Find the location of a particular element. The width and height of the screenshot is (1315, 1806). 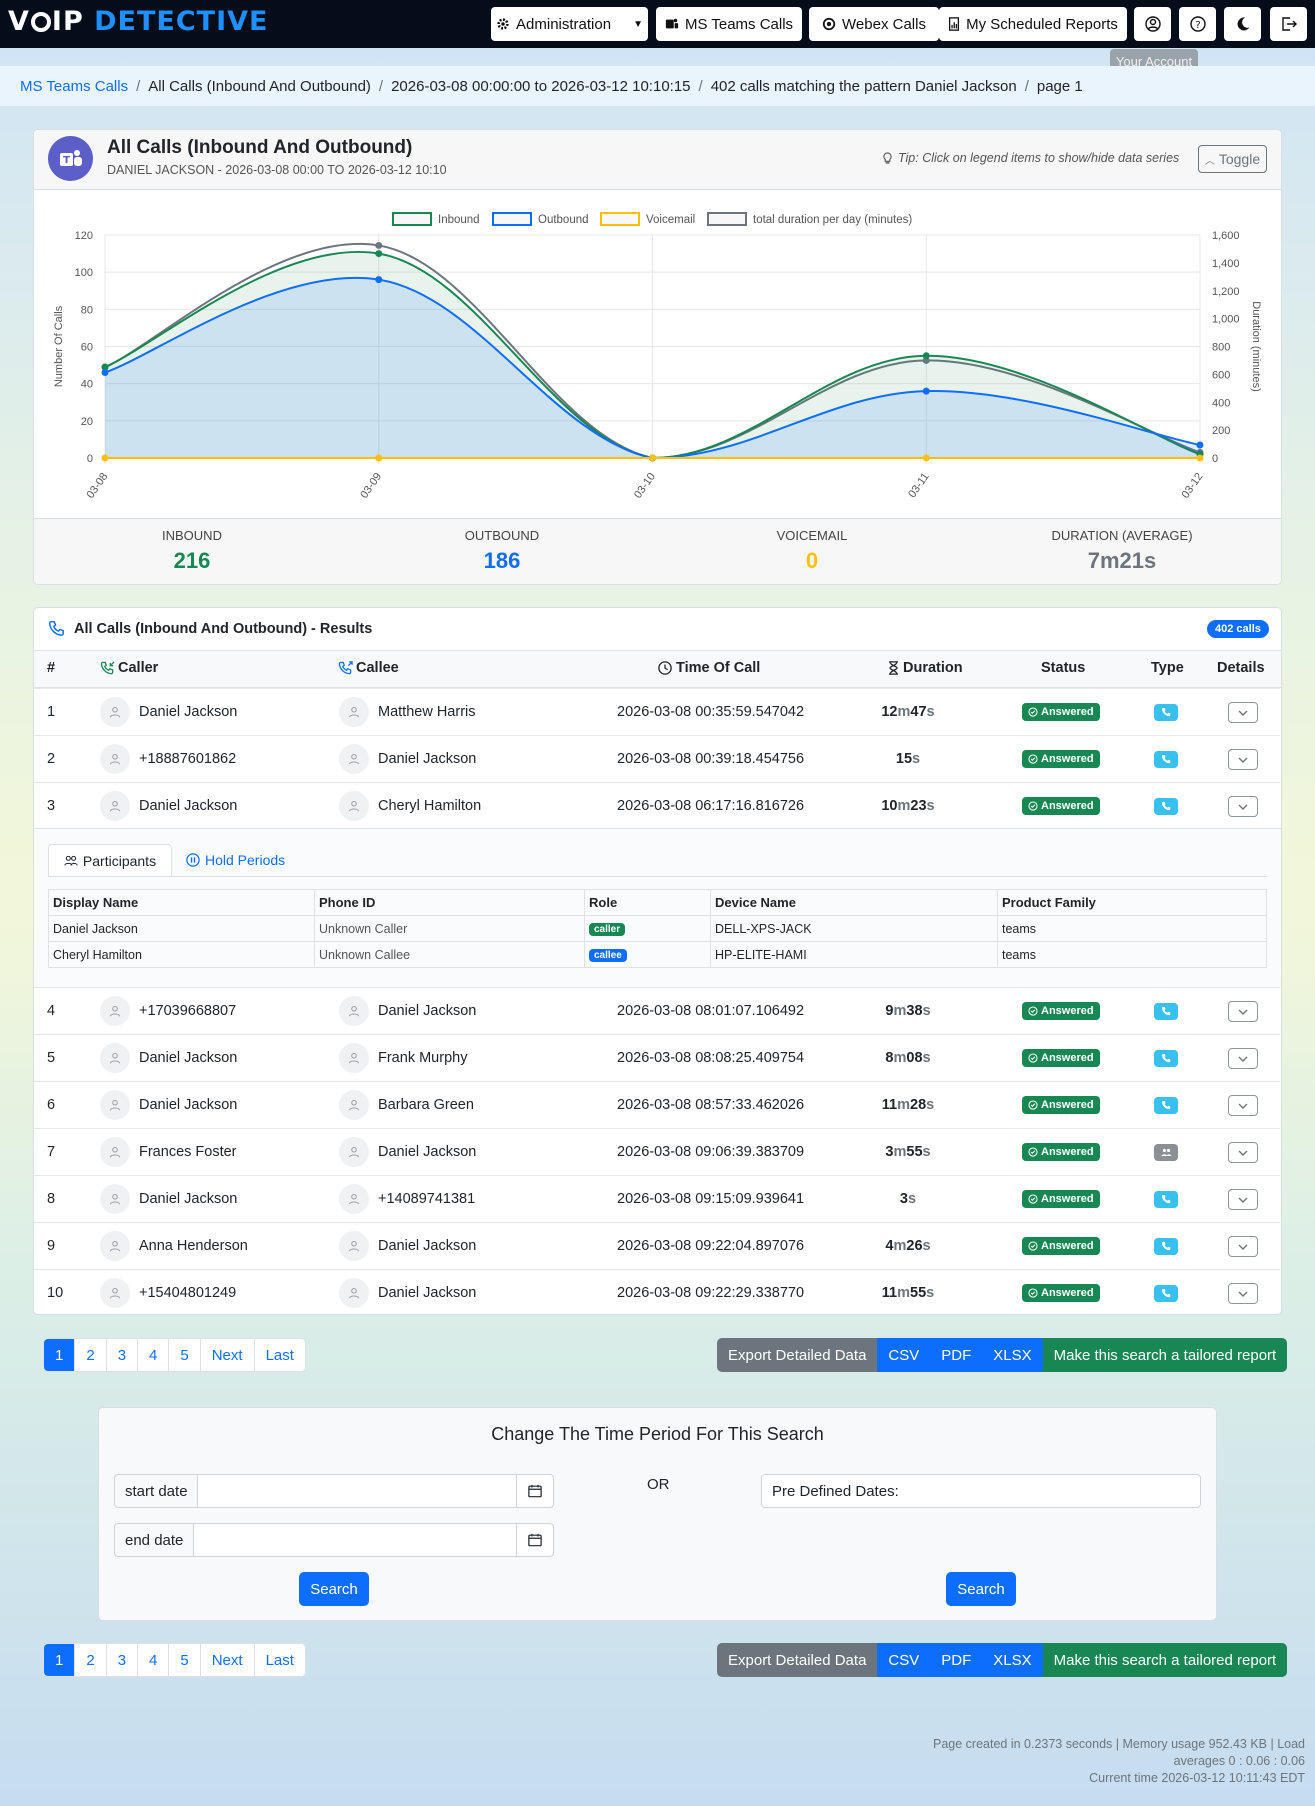

logo: V IP DETECTIVE is located at coordinates (138, 21).